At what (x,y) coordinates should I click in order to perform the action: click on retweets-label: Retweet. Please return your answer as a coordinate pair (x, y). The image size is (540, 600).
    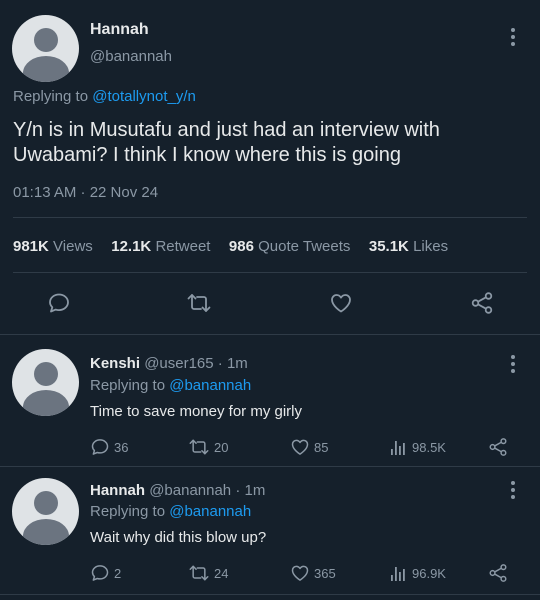
    Looking at the image, I should click on (183, 246).